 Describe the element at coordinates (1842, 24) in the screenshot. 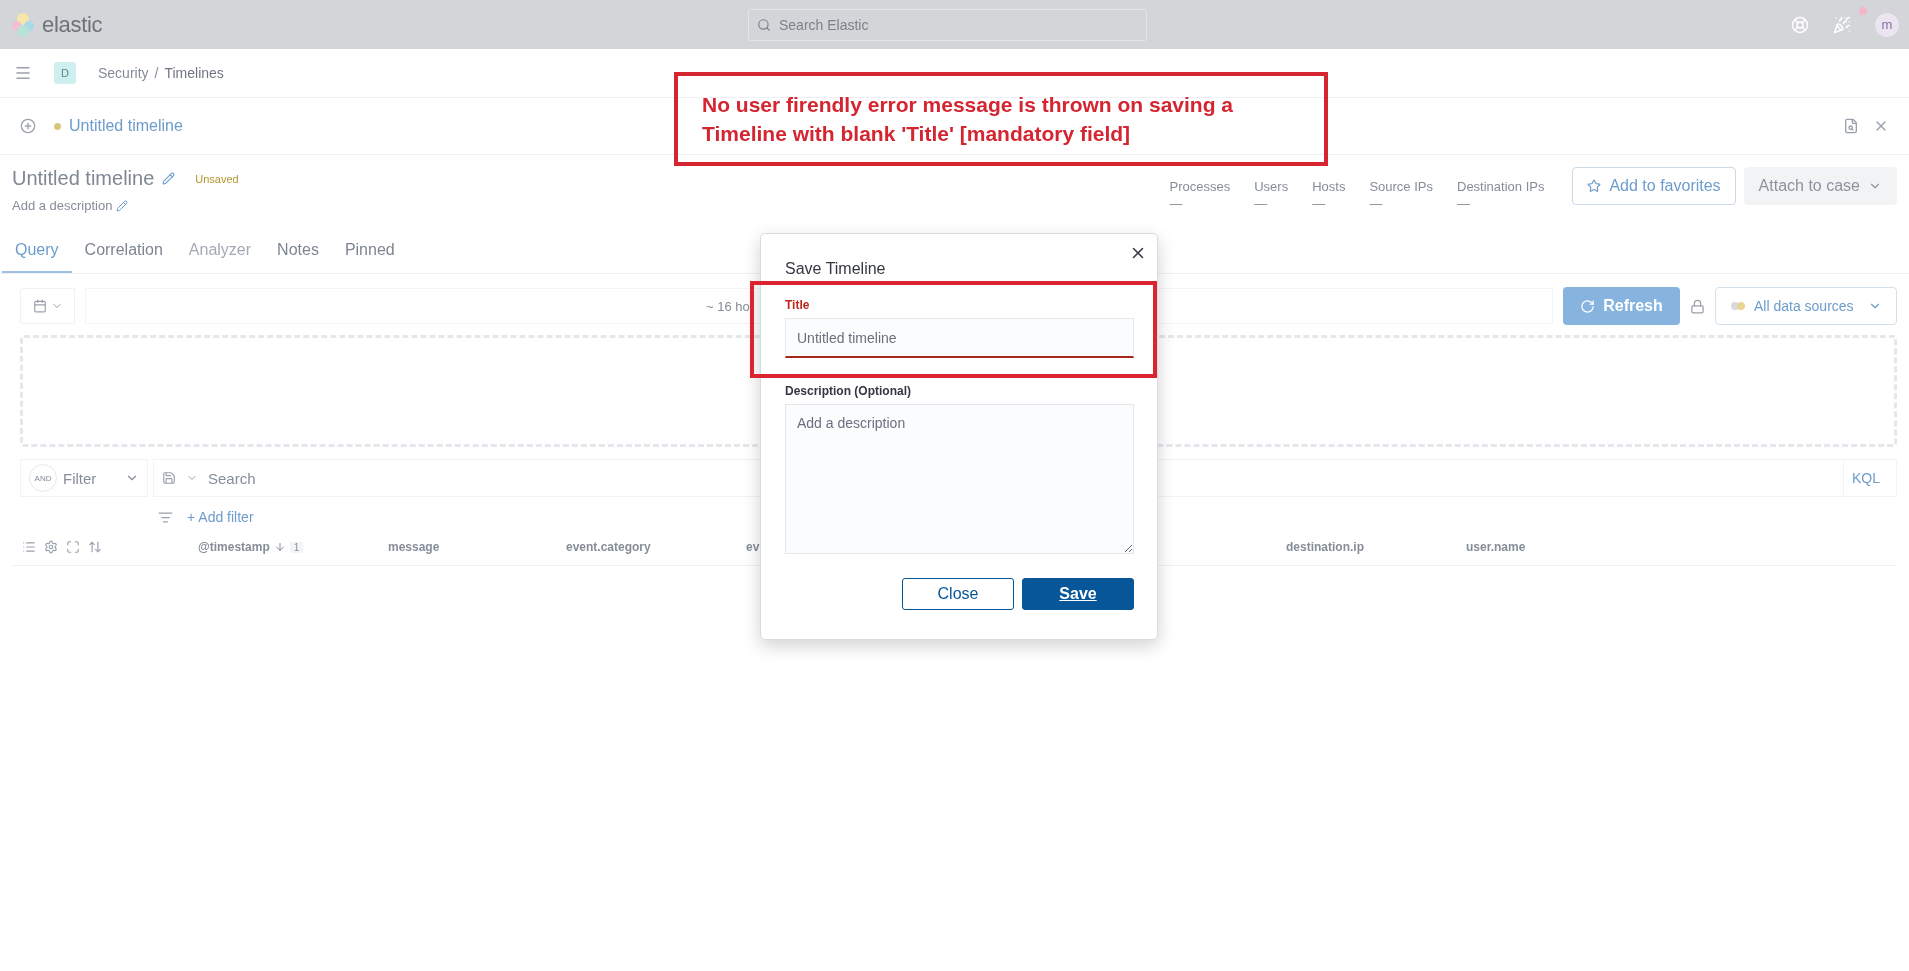

I see `party-popper-icon` at that location.